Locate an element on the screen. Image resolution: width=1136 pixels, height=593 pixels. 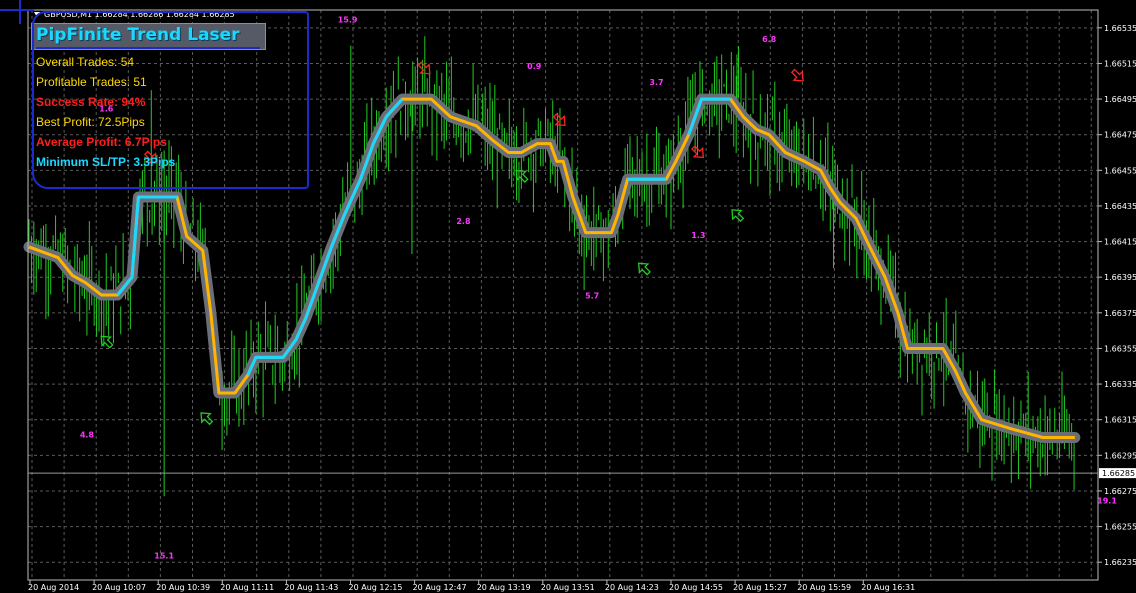
y-tick-label: 1.66315 is located at coordinates (1120, 420).